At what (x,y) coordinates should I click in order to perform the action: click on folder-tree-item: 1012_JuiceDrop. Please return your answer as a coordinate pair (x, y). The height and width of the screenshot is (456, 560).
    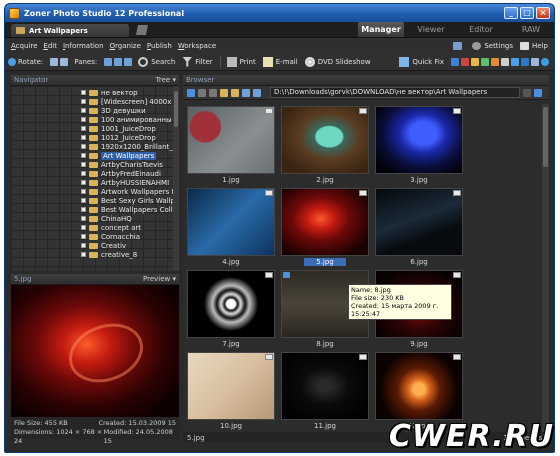
    Looking at the image, I should click on (127, 137).